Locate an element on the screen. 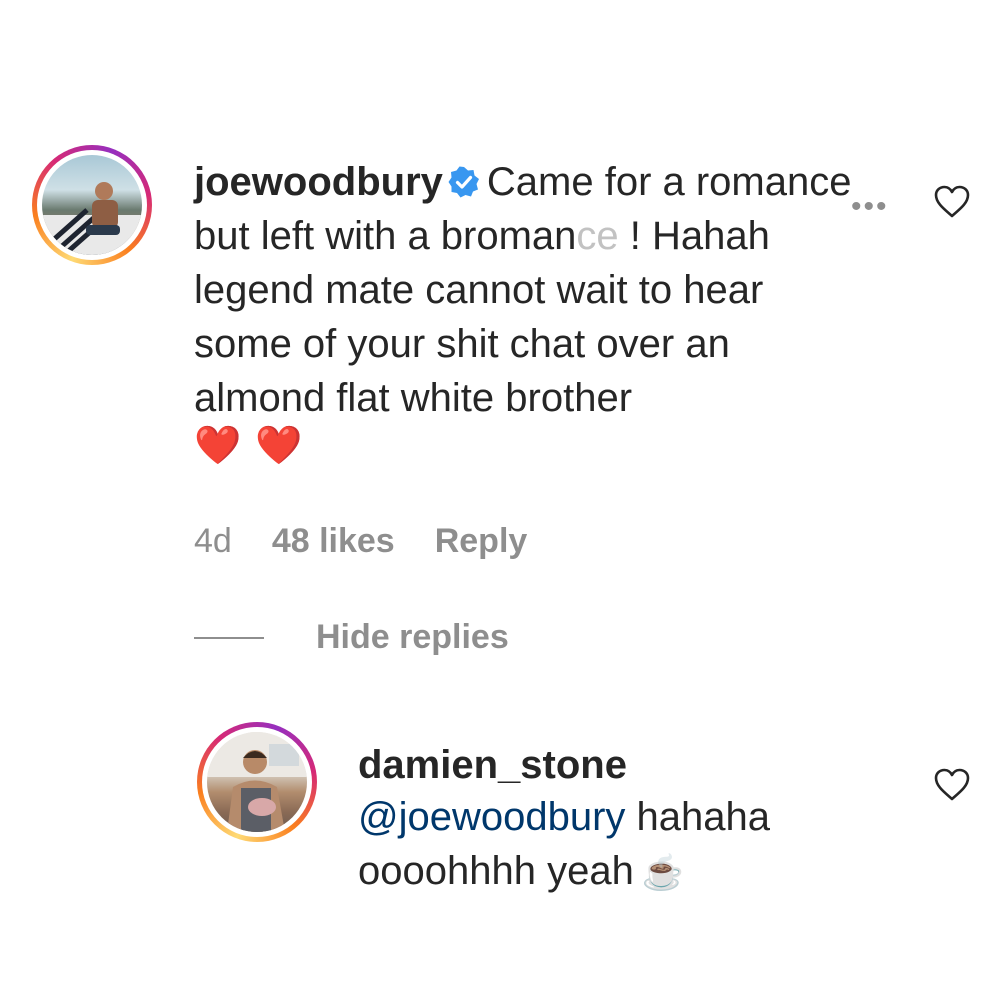  commenter-username: joewoodbury is located at coordinates (318, 182).